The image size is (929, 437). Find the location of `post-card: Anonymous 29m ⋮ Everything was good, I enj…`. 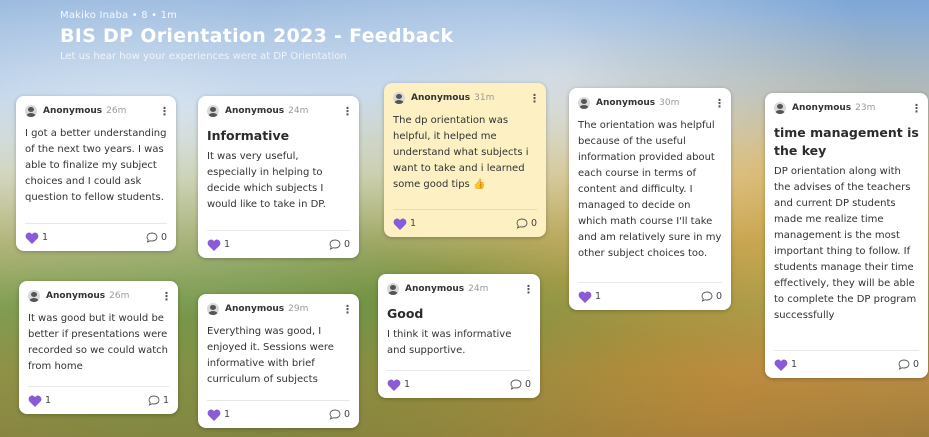

post-card: Anonymous 29m ⋮ Everything was good, I enj… is located at coordinates (278, 361).